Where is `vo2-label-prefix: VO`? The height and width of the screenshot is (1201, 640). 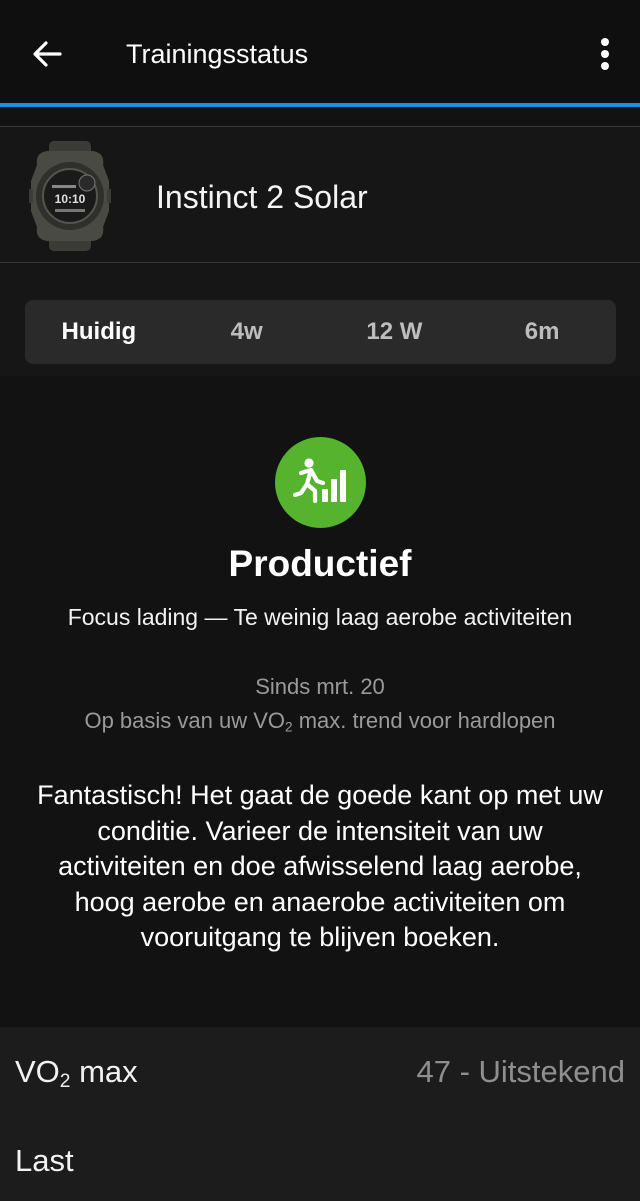 vo2-label-prefix: VO is located at coordinates (37, 1071).